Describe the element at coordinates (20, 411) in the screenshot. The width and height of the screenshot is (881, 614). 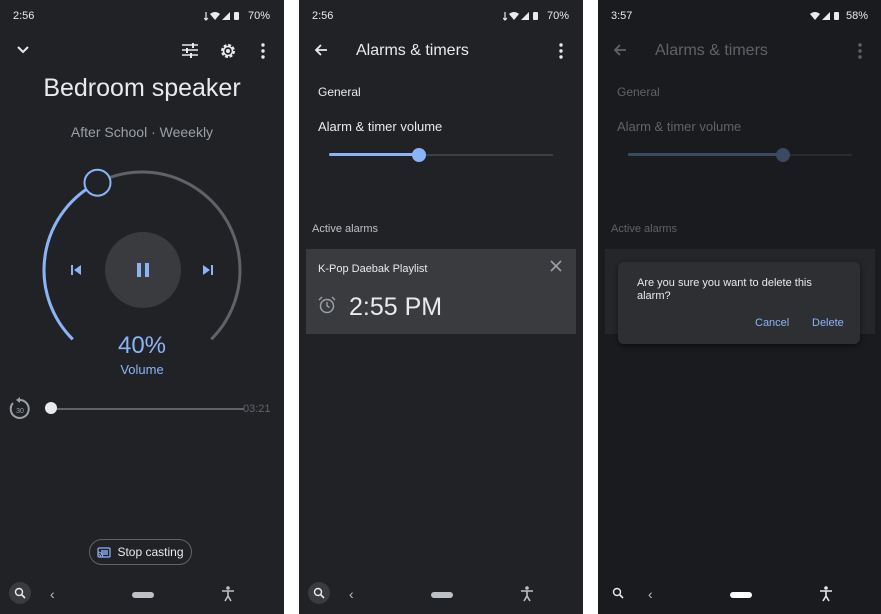
I see `replay-label: 30` at that location.